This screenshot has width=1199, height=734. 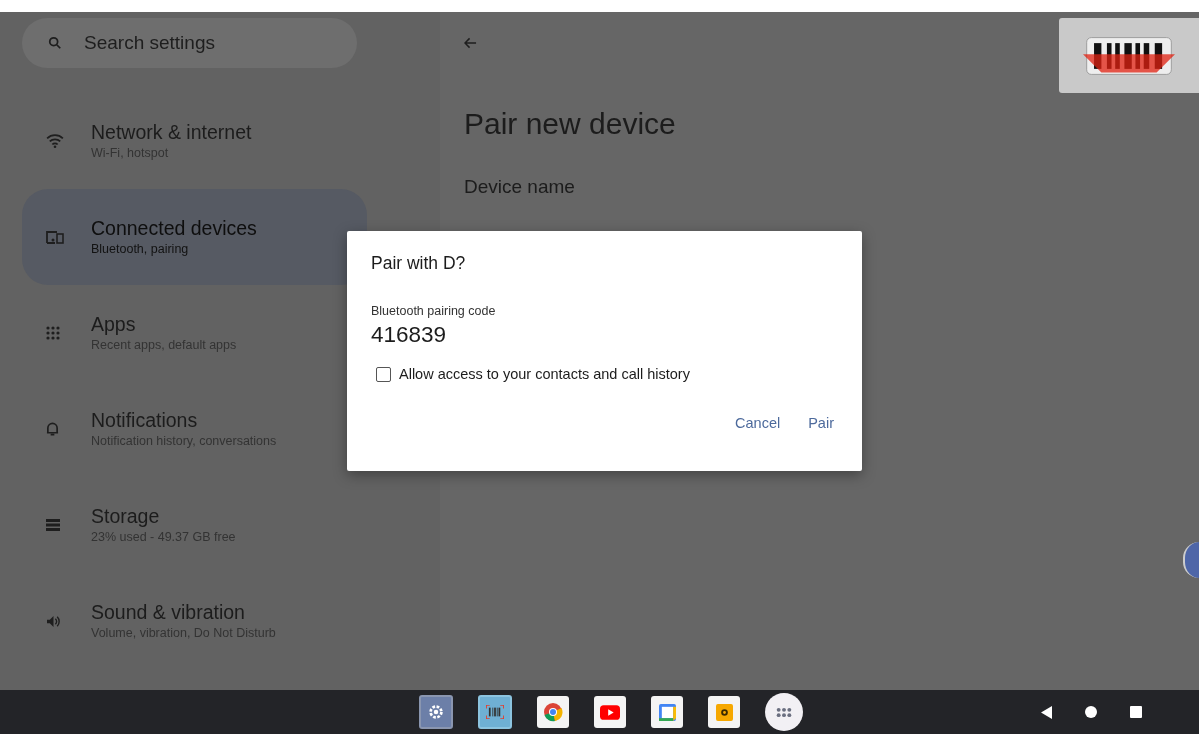 What do you see at coordinates (55, 43) in the screenshot?
I see `search-icon` at bounding box center [55, 43].